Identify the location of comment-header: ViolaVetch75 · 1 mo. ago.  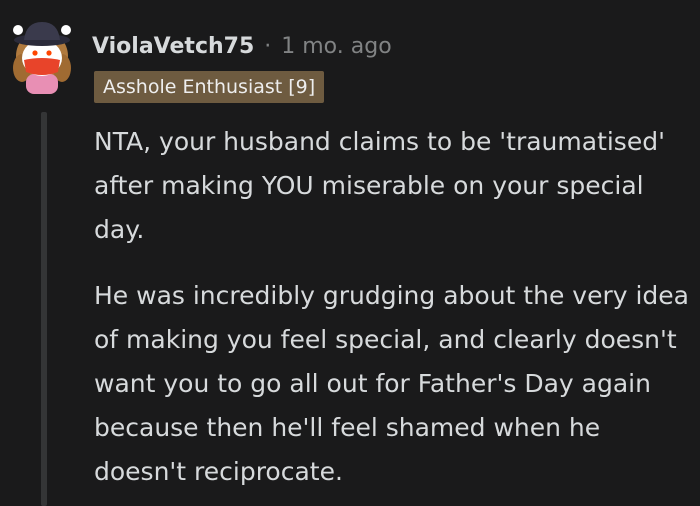
(242, 46).